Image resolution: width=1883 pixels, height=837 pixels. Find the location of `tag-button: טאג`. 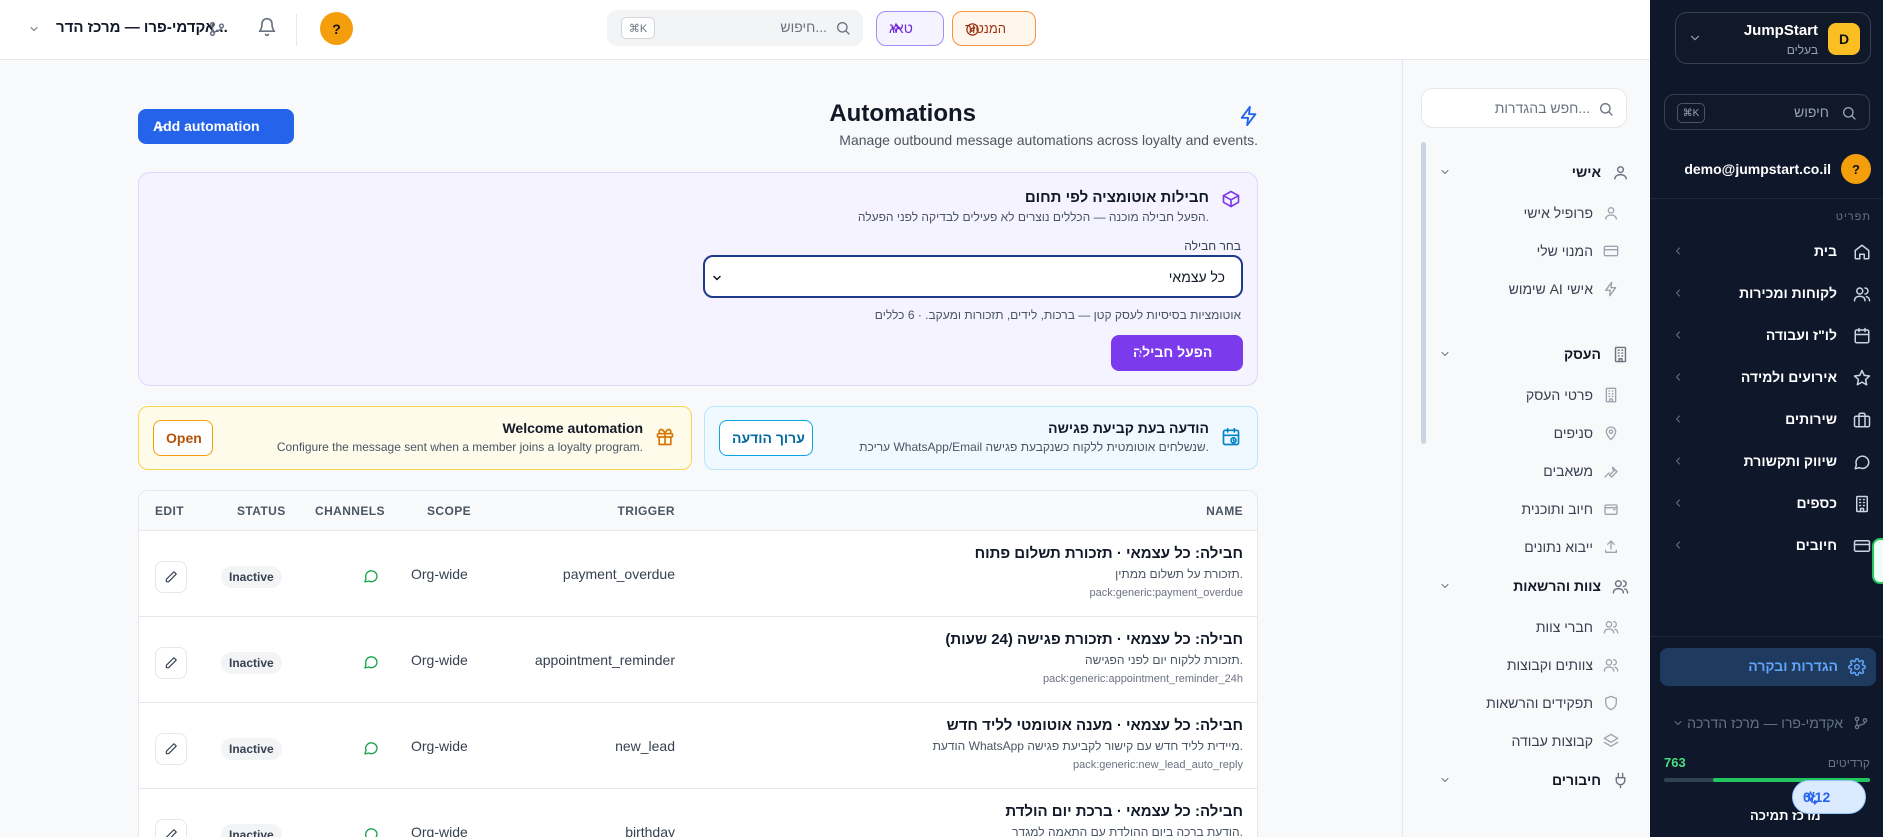

tag-button: טאג is located at coordinates (910, 28).